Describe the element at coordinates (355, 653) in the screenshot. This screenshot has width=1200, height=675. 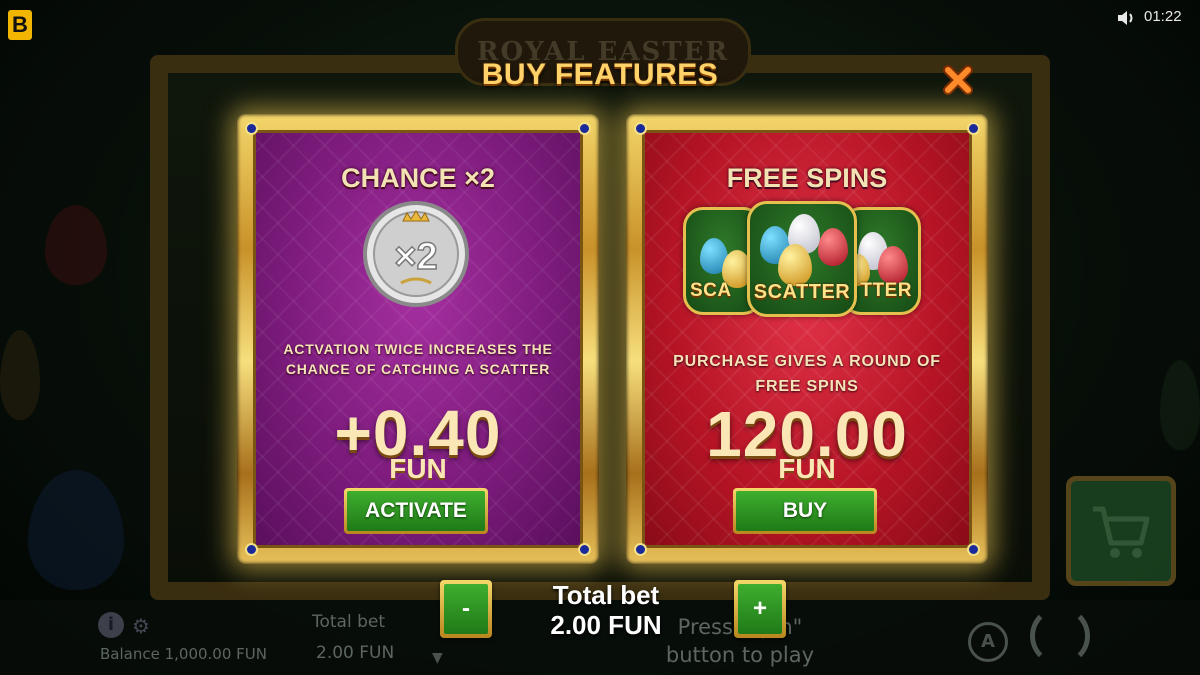
I see `background-total-bet-value: 2.00 FUN` at that location.